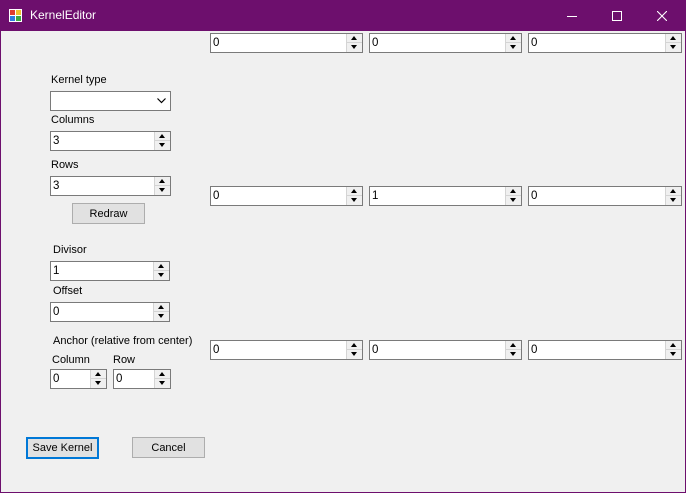 The height and width of the screenshot is (493, 686). I want to click on rows-label: Rows, so click(65, 165).